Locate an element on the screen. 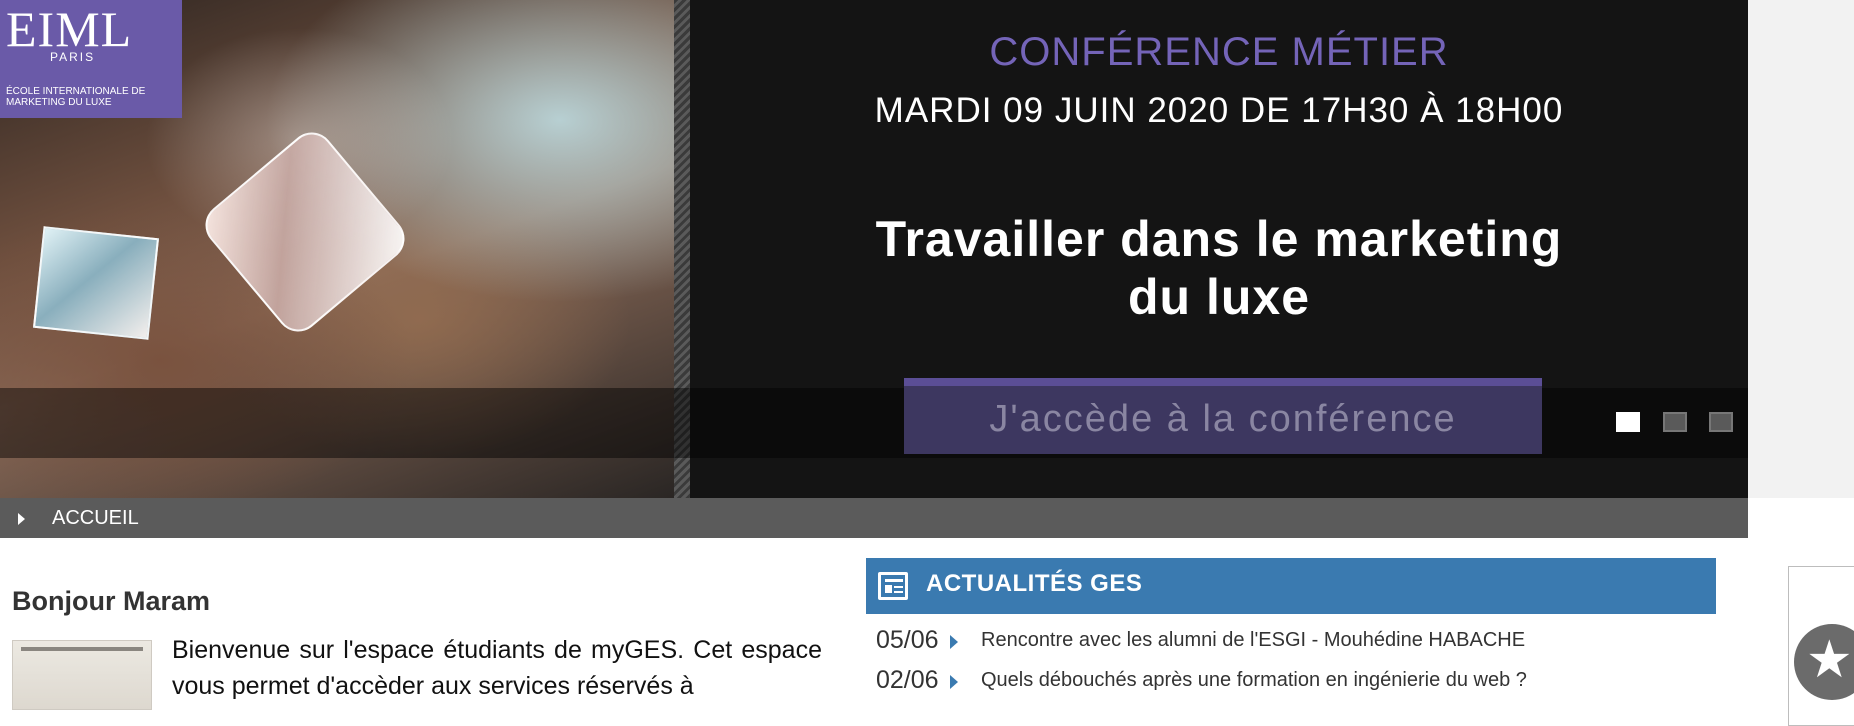 The image size is (1854, 726). welcome-image is located at coordinates (82, 675).